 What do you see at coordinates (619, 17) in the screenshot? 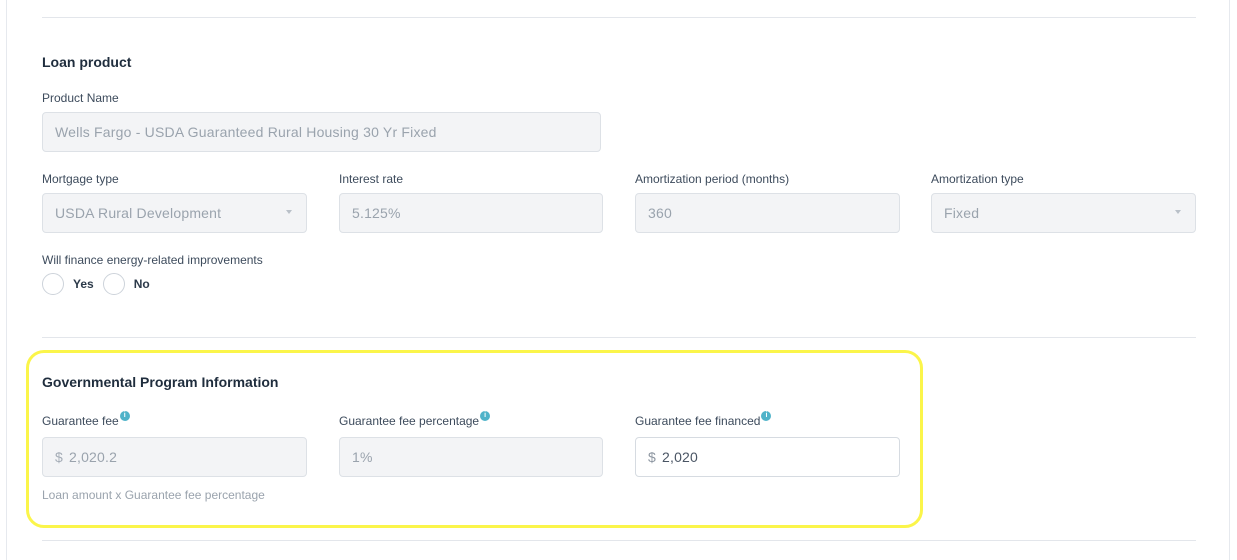
I see `top-divider` at bounding box center [619, 17].